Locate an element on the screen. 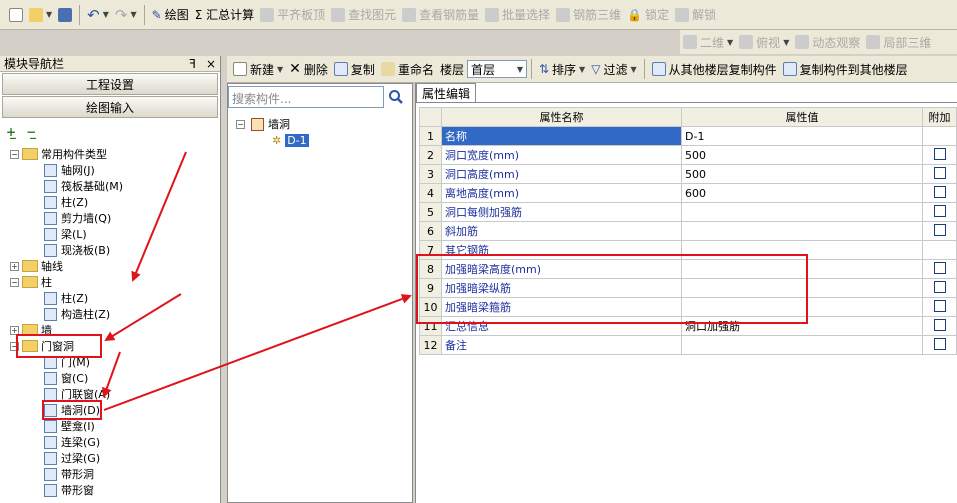 This screenshot has height=503, width=957. nav-folder: + 墙 is located at coordinates (110, 330).